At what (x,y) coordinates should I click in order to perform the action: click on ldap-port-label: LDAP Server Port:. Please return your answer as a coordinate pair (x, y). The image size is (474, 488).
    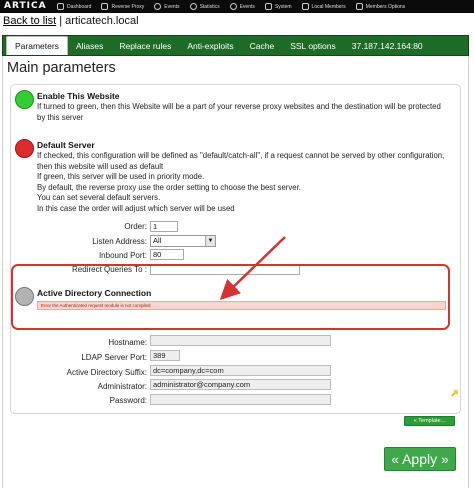
    Looking at the image, I should click on (114, 357).